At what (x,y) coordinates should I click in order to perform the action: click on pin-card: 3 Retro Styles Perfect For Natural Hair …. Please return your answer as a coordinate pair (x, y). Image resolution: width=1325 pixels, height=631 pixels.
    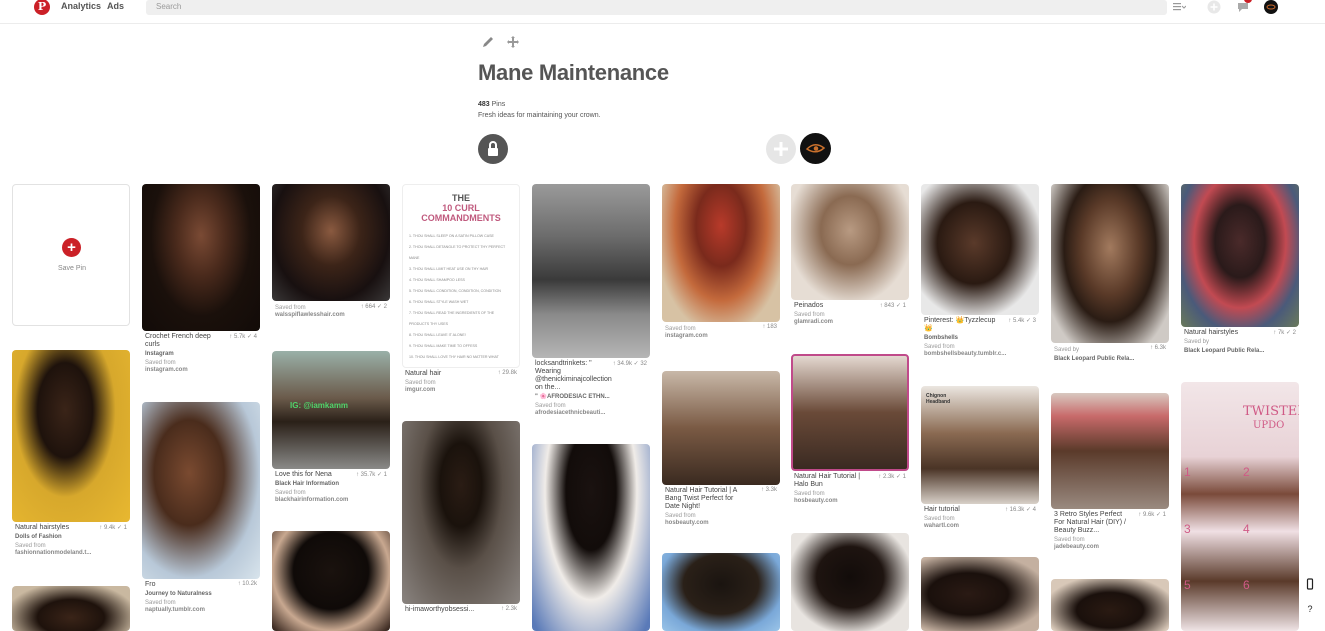
    Looking at the image, I should click on (1110, 472).